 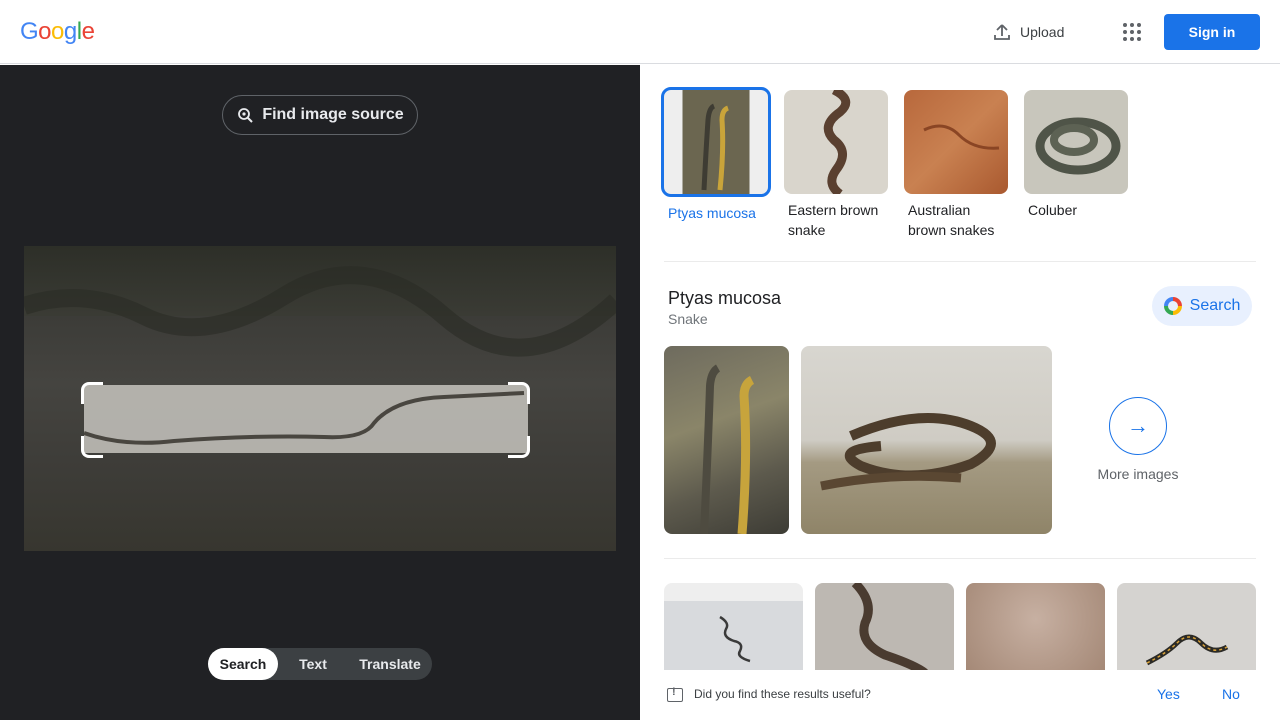 I want to click on crop-handle-top-right, so click(x=519, y=393).